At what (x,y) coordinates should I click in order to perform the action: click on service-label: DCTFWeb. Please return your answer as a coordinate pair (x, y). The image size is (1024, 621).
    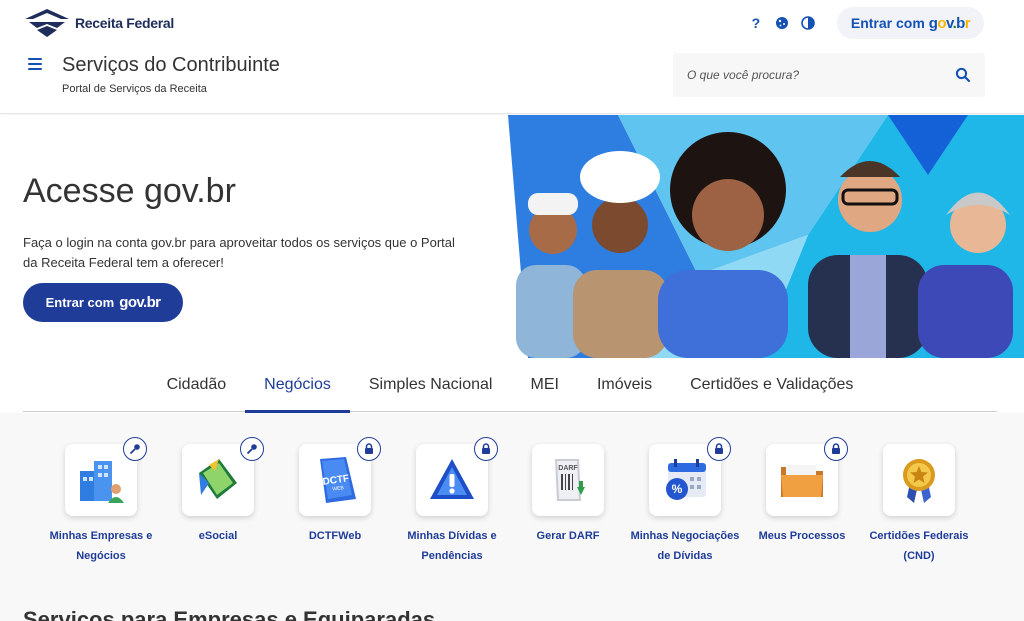
    Looking at the image, I should click on (335, 536).